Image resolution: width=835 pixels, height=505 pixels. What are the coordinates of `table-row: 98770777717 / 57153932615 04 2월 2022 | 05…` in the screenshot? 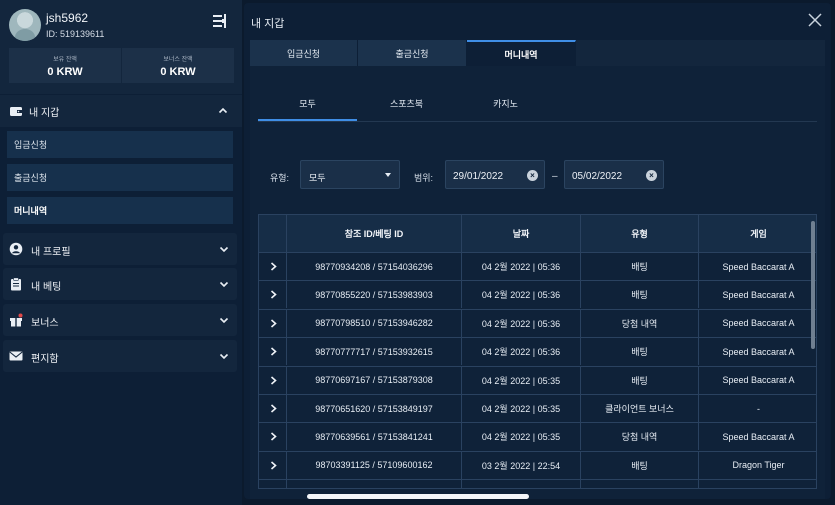 It's located at (537, 351).